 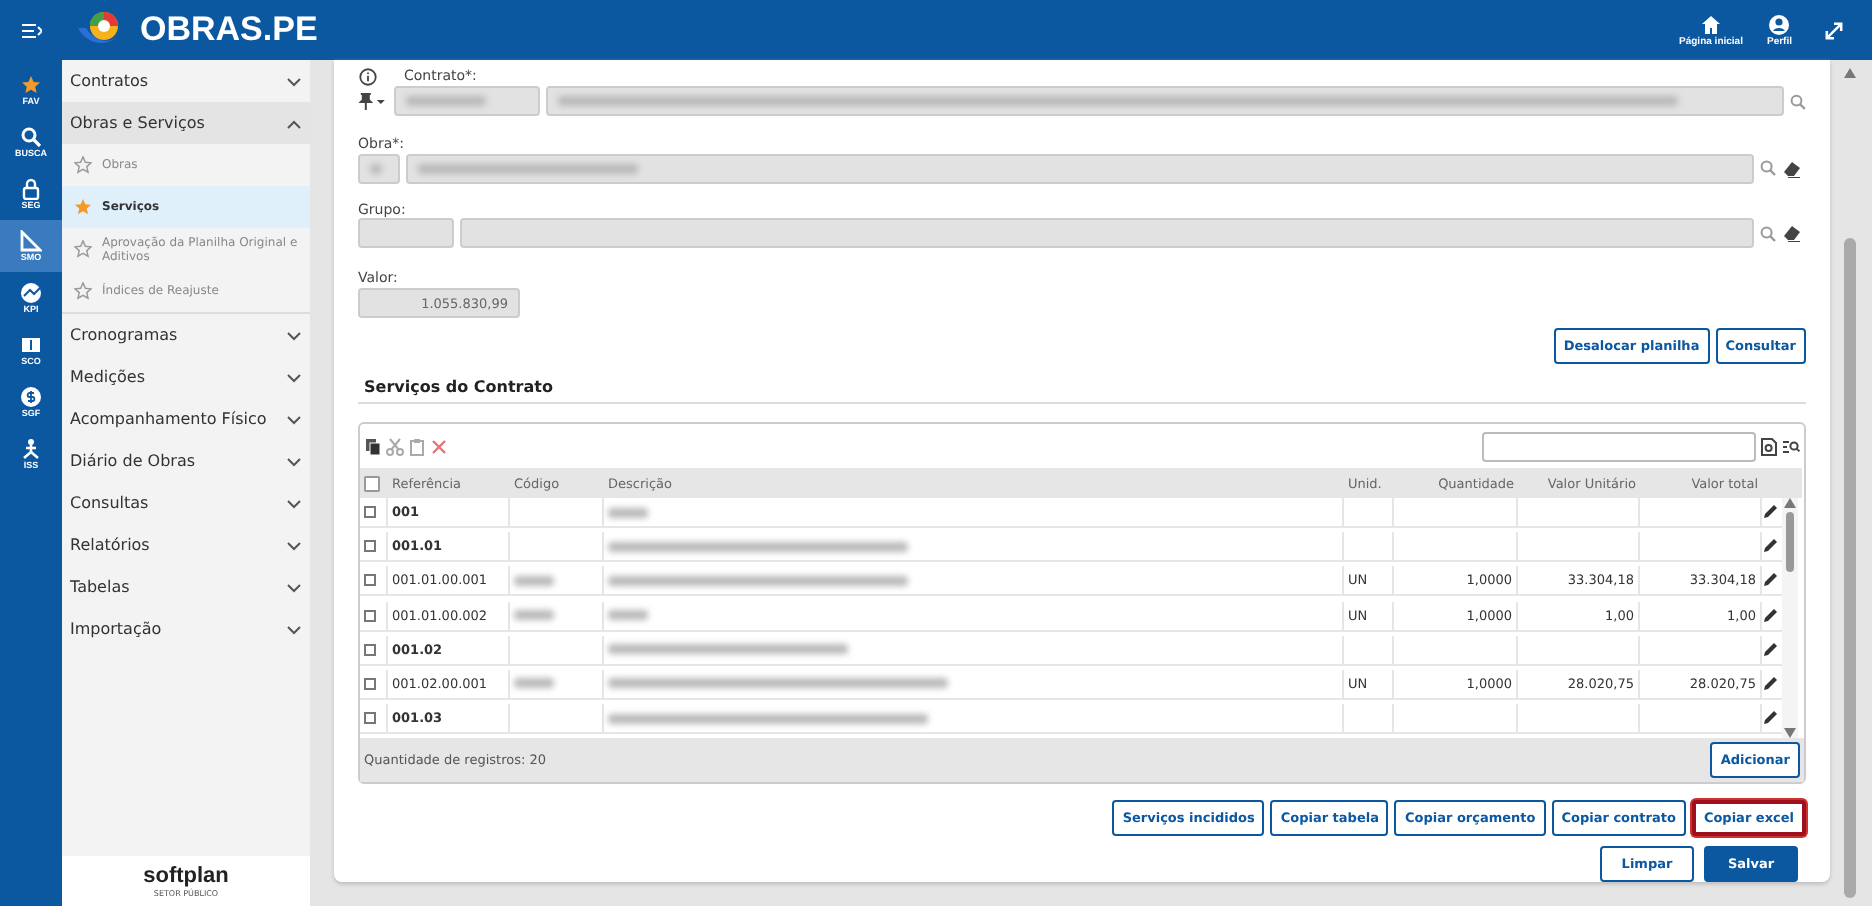 I want to click on expand-icon, so click(x=1834, y=30).